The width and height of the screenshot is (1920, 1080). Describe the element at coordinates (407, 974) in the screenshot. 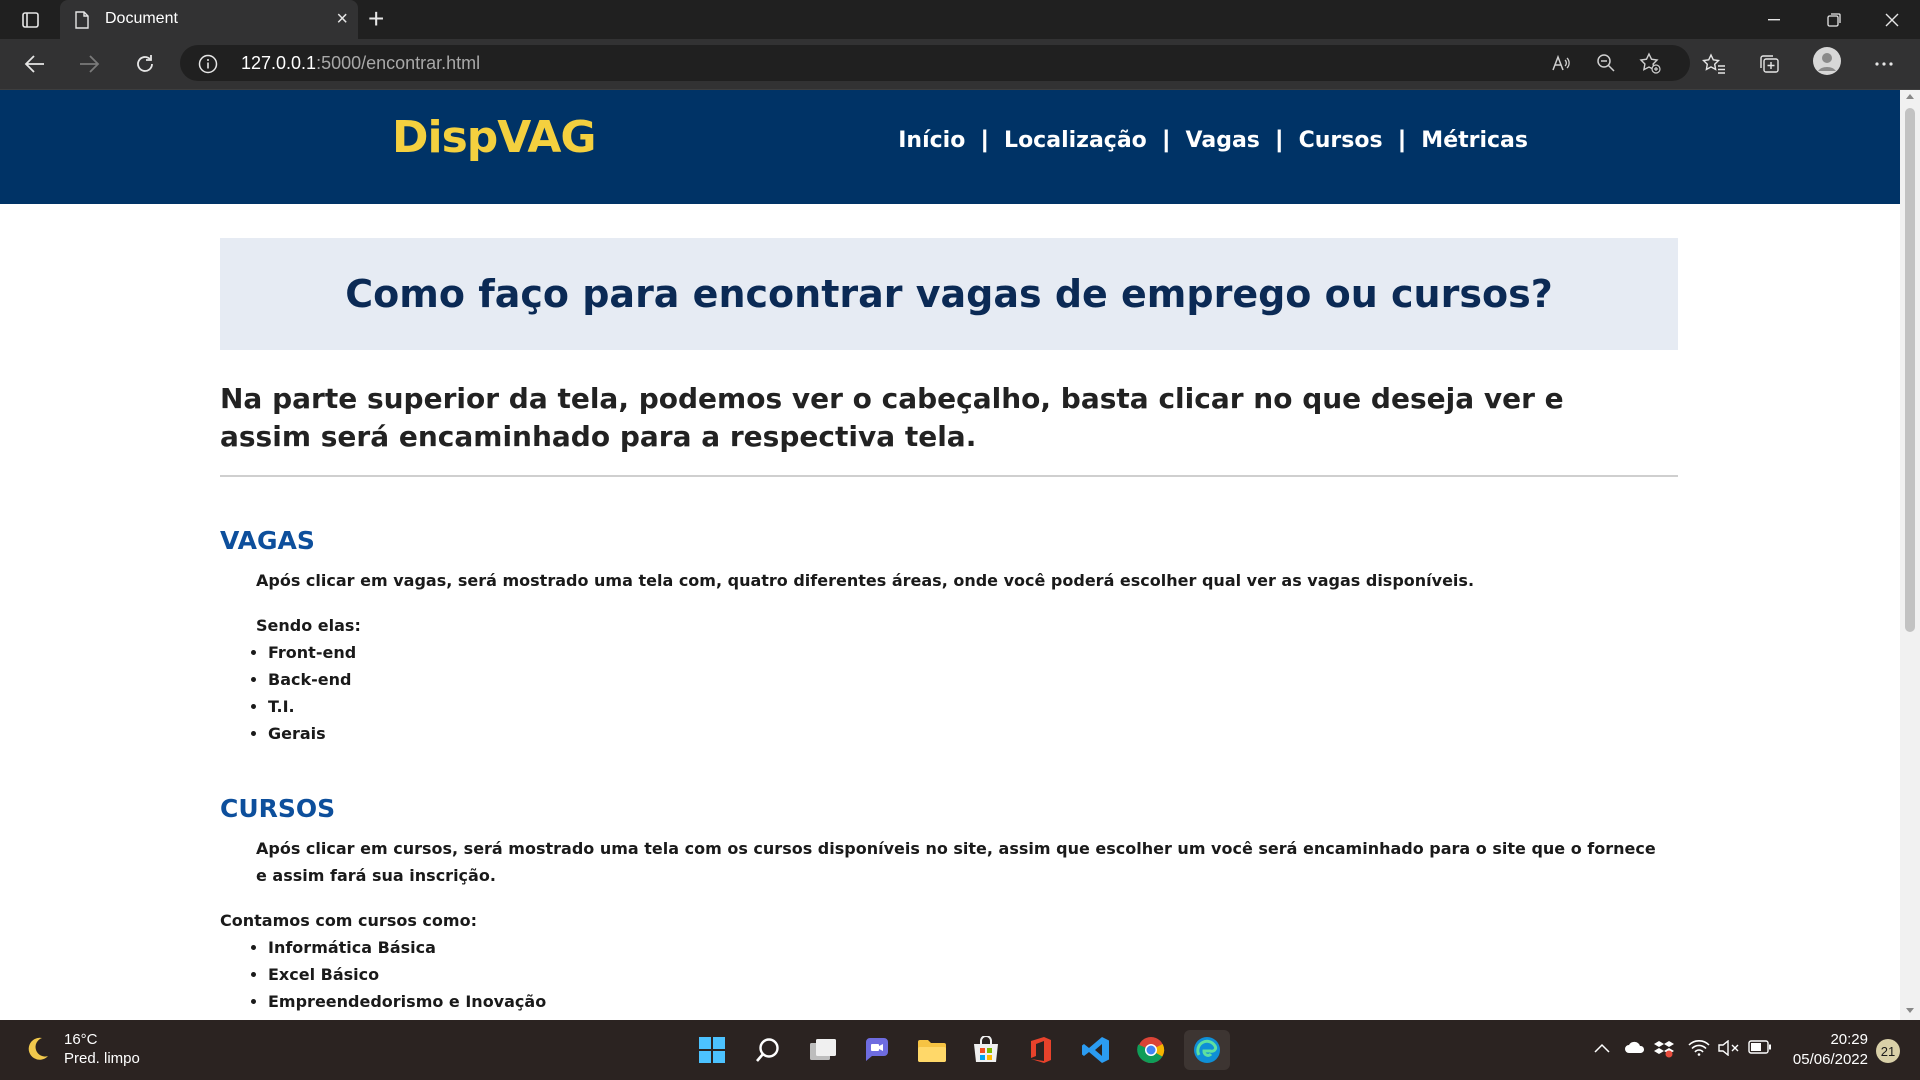

I see `list-item: Excel Básico` at that location.